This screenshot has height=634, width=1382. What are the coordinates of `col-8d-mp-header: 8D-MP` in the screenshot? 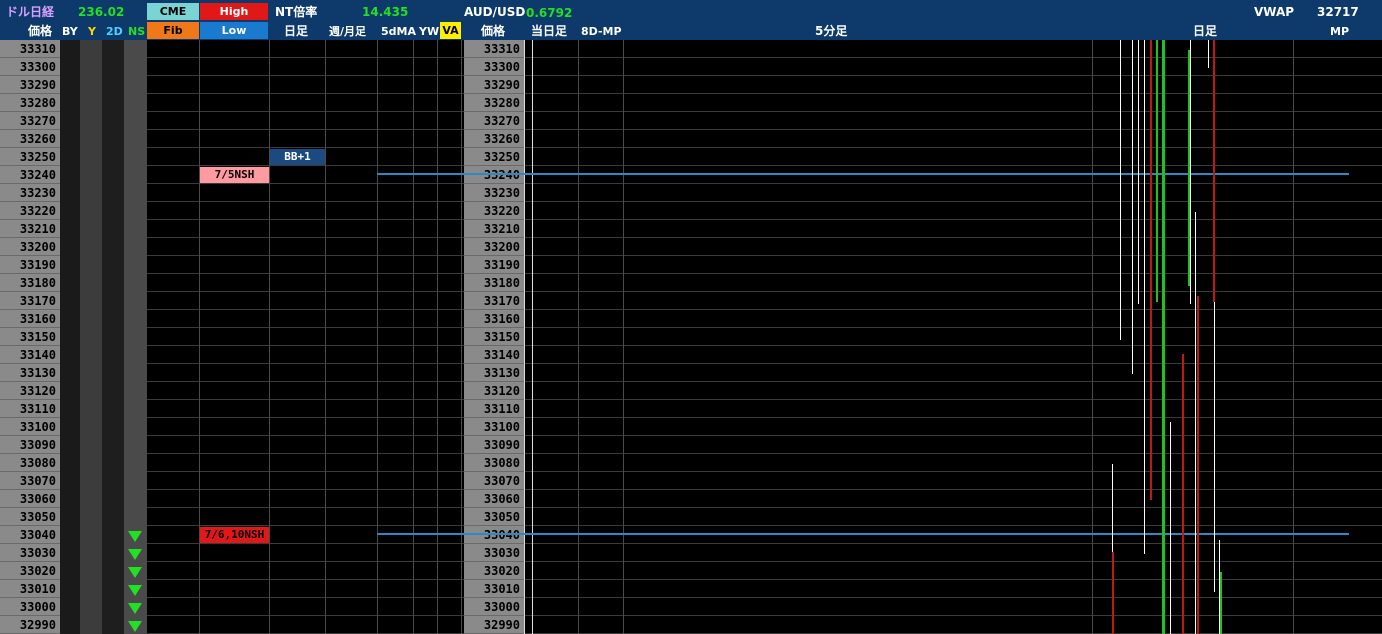 It's located at (601, 31).